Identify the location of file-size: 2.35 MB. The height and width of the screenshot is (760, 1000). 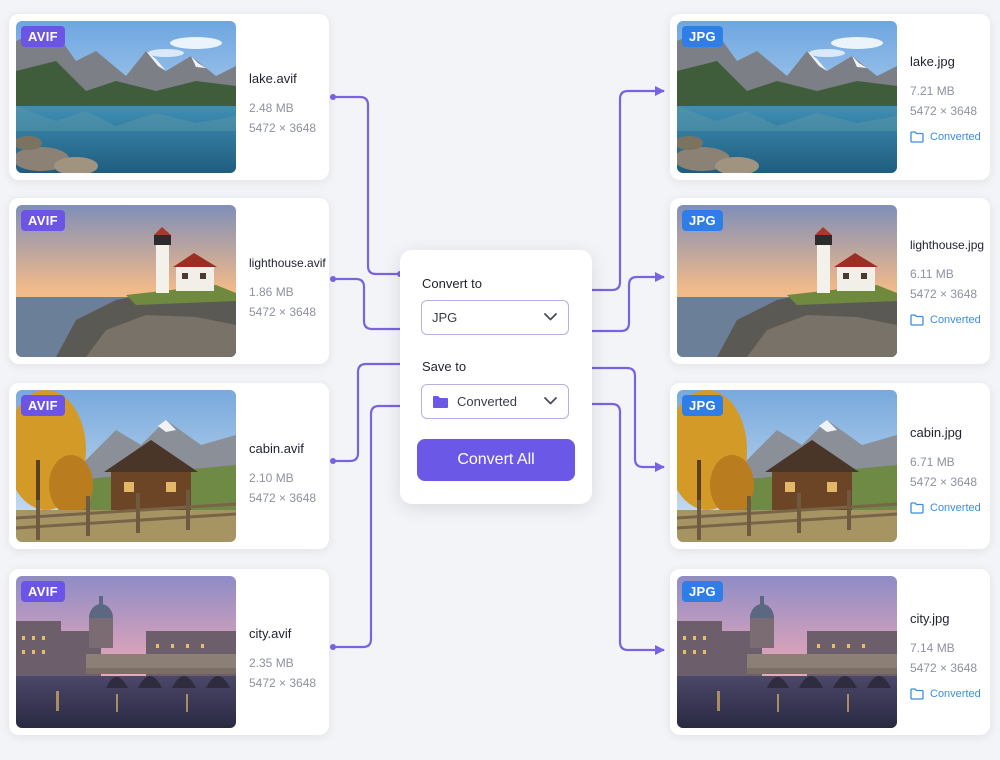
(271, 663).